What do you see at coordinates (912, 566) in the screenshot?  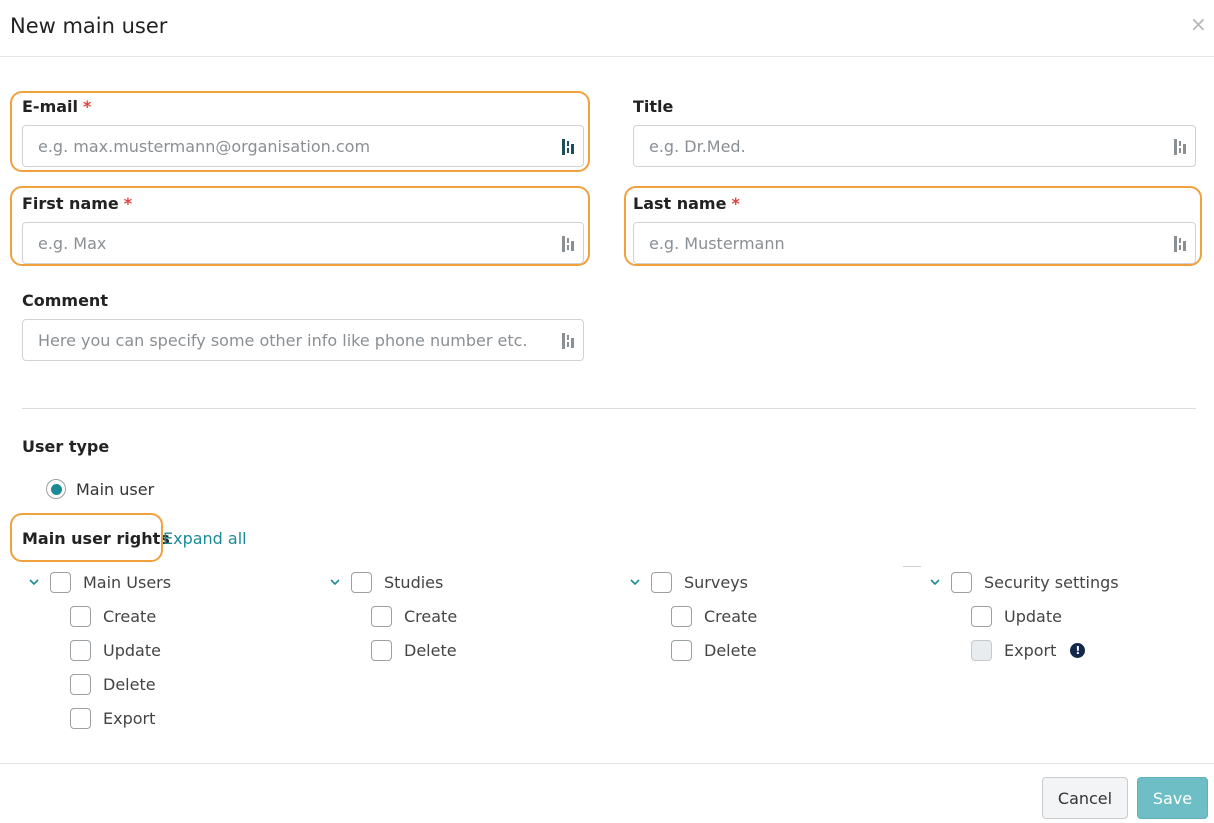 I see `divider-mark` at bounding box center [912, 566].